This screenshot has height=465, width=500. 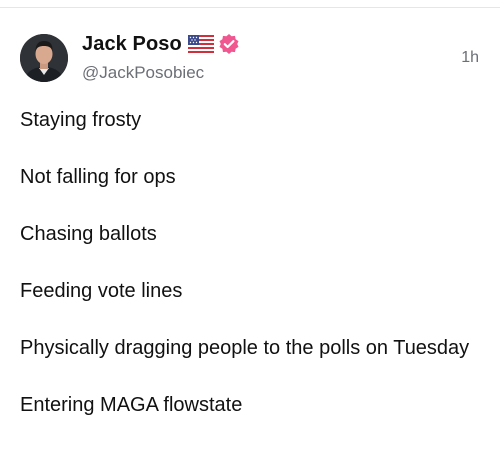 I want to click on author-name: Jack Poso, so click(x=132, y=44).